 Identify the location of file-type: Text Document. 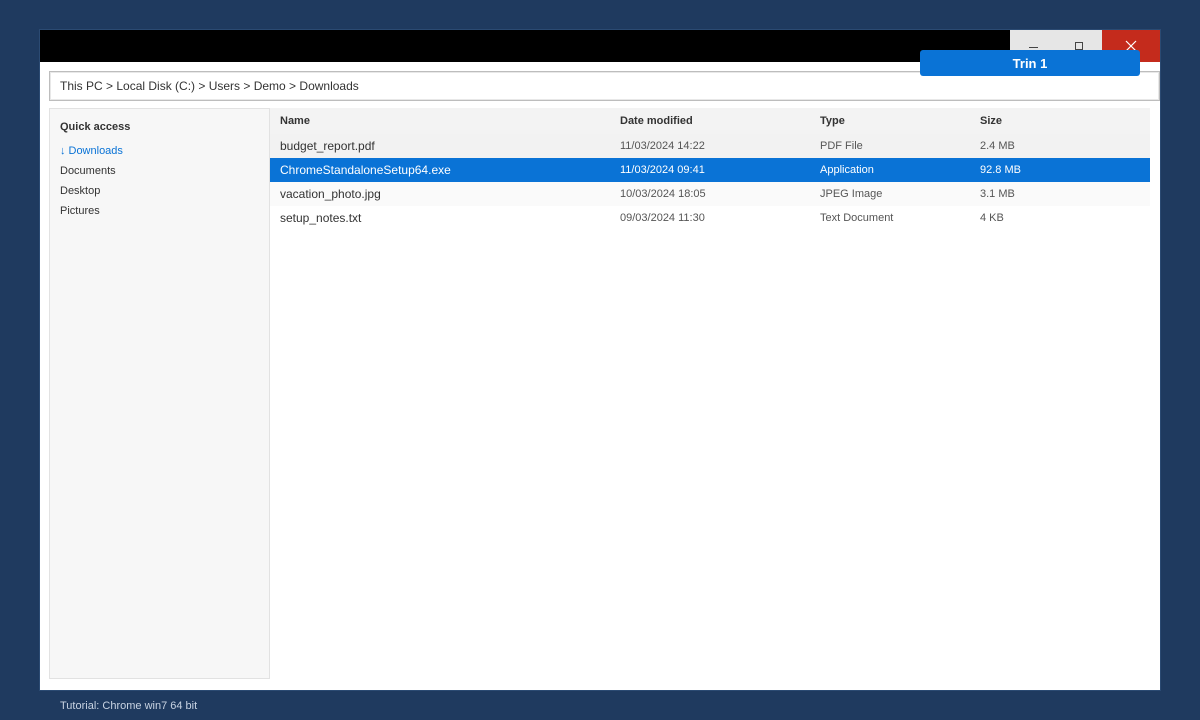
(857, 218).